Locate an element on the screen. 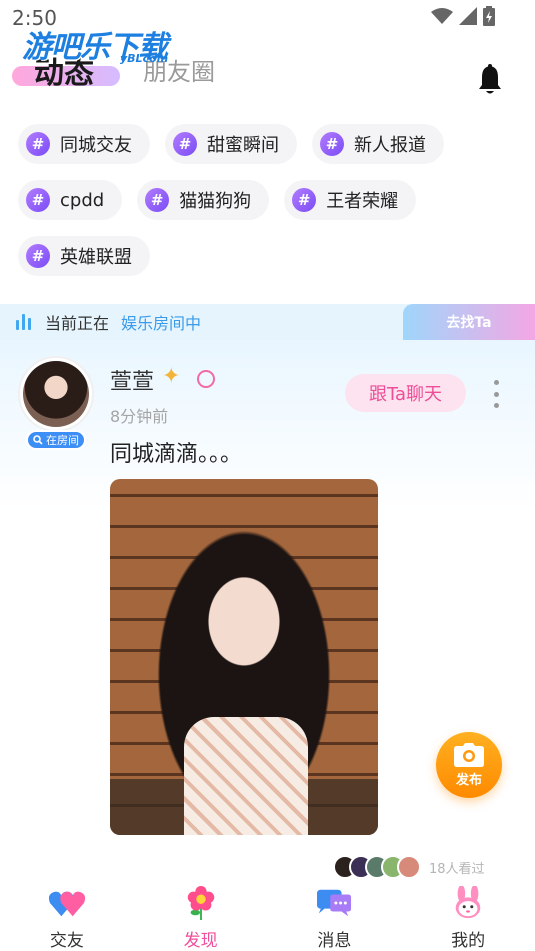  topic-chip: # 甜蜜瞬间 is located at coordinates (231, 144).